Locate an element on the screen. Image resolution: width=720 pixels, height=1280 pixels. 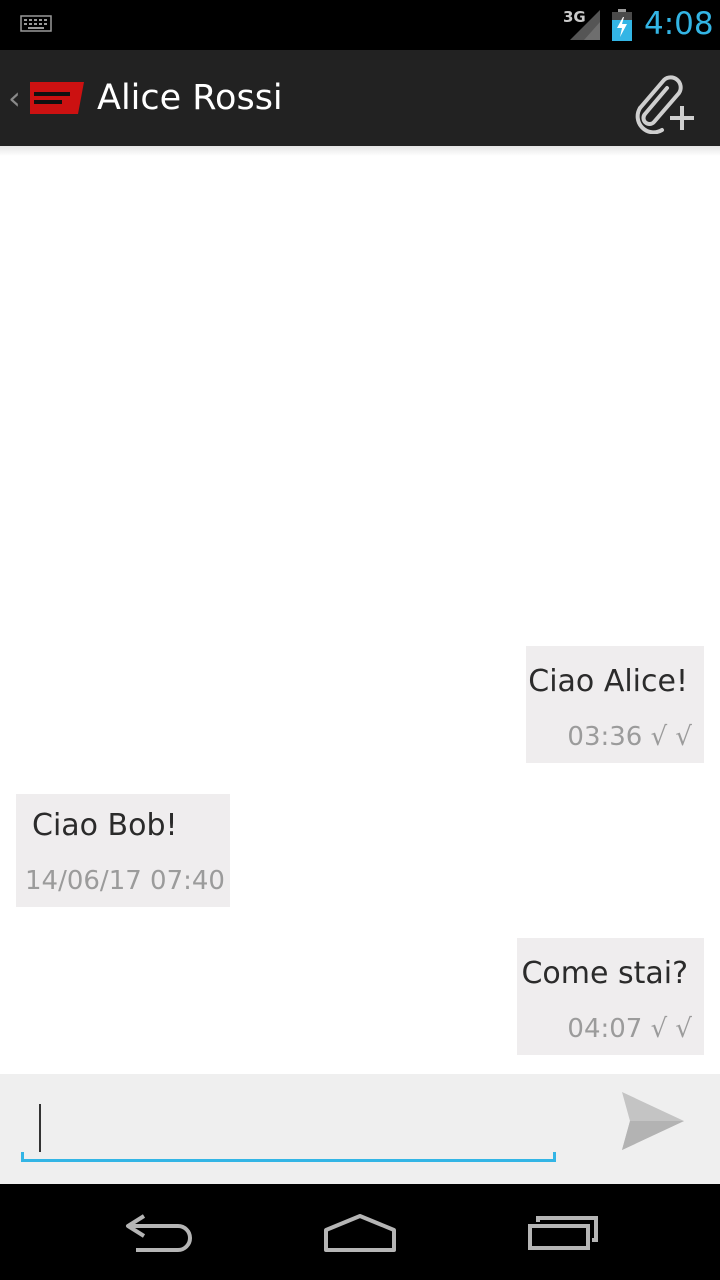
action-bar: ‹ Alice Rossi is located at coordinates (360, 98).